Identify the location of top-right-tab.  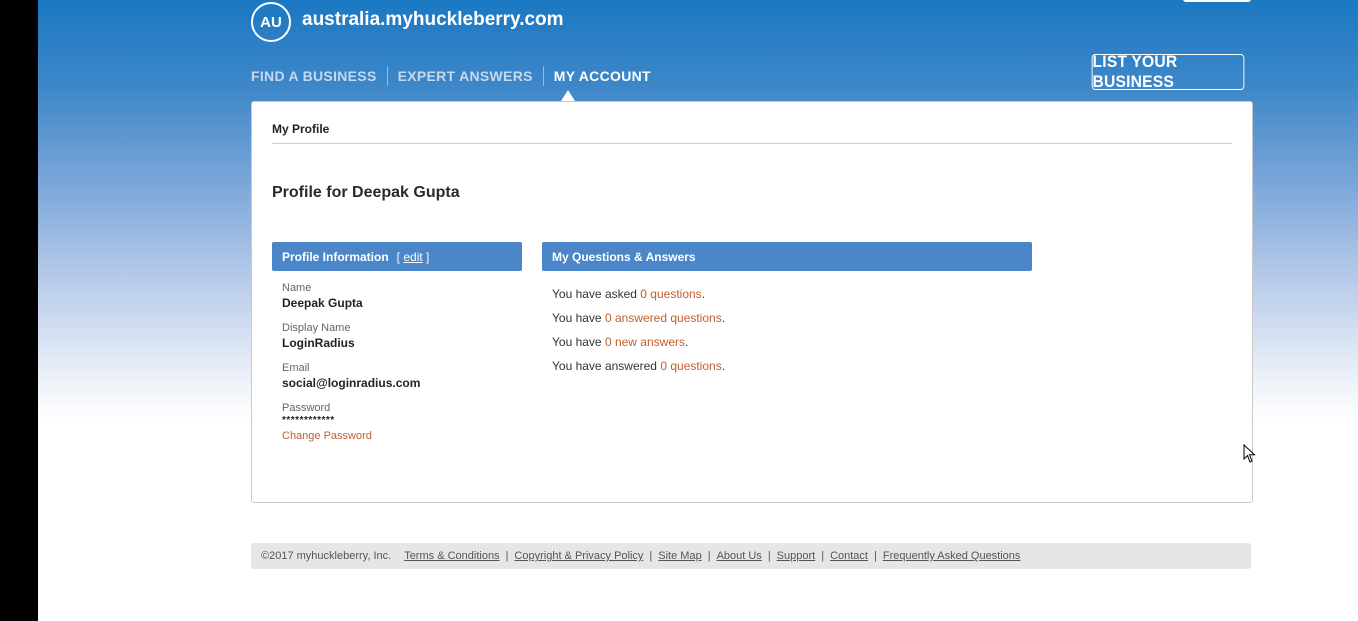
(1217, 1).